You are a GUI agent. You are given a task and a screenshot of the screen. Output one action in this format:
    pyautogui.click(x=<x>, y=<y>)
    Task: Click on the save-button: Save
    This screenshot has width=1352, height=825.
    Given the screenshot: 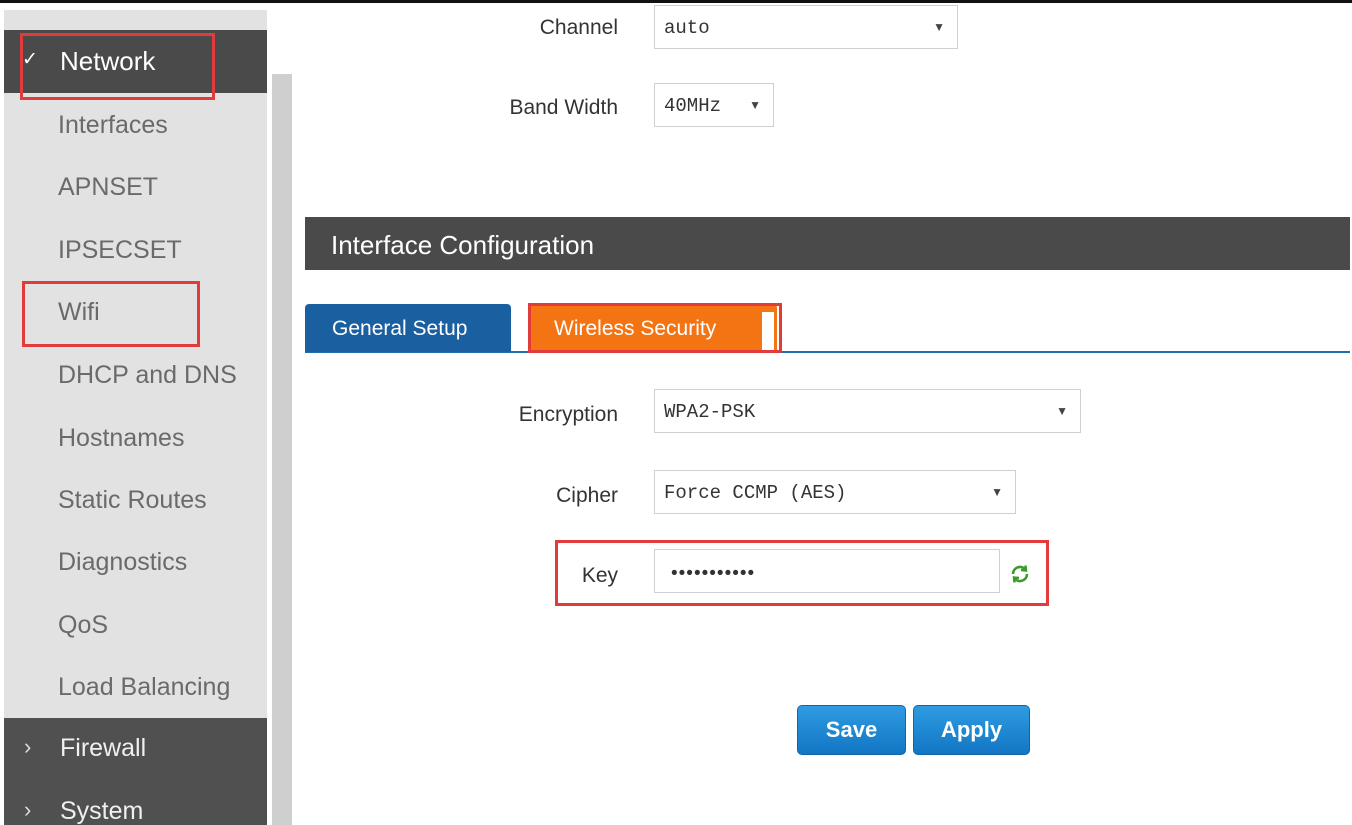 What is the action you would take?
    pyautogui.click(x=851, y=730)
    